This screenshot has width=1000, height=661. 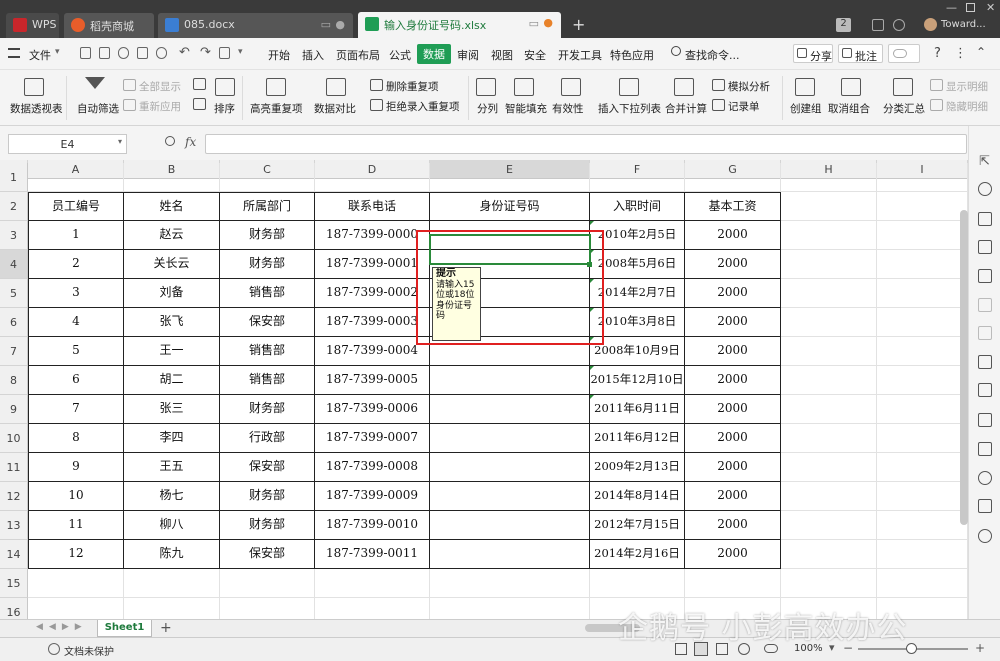 I want to click on cell-i4, so click(x=922, y=264).